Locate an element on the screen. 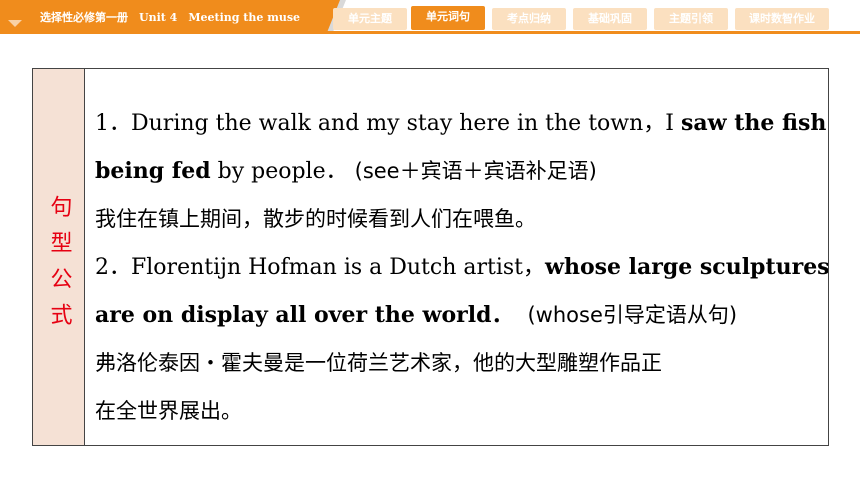  header-underline is located at coordinates (430, 32).